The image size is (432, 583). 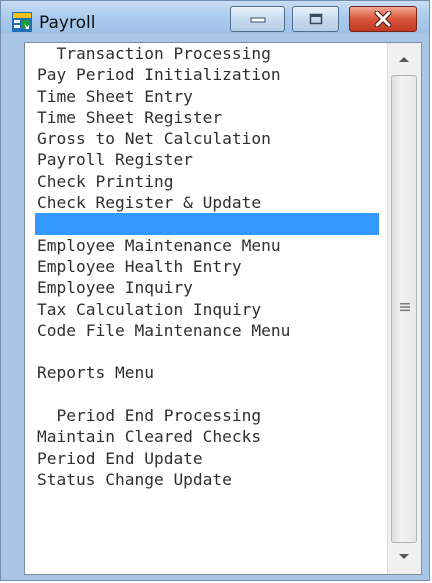 What do you see at coordinates (154, 53) in the screenshot?
I see `section-header-transaction-processing: Transaction Processing` at bounding box center [154, 53].